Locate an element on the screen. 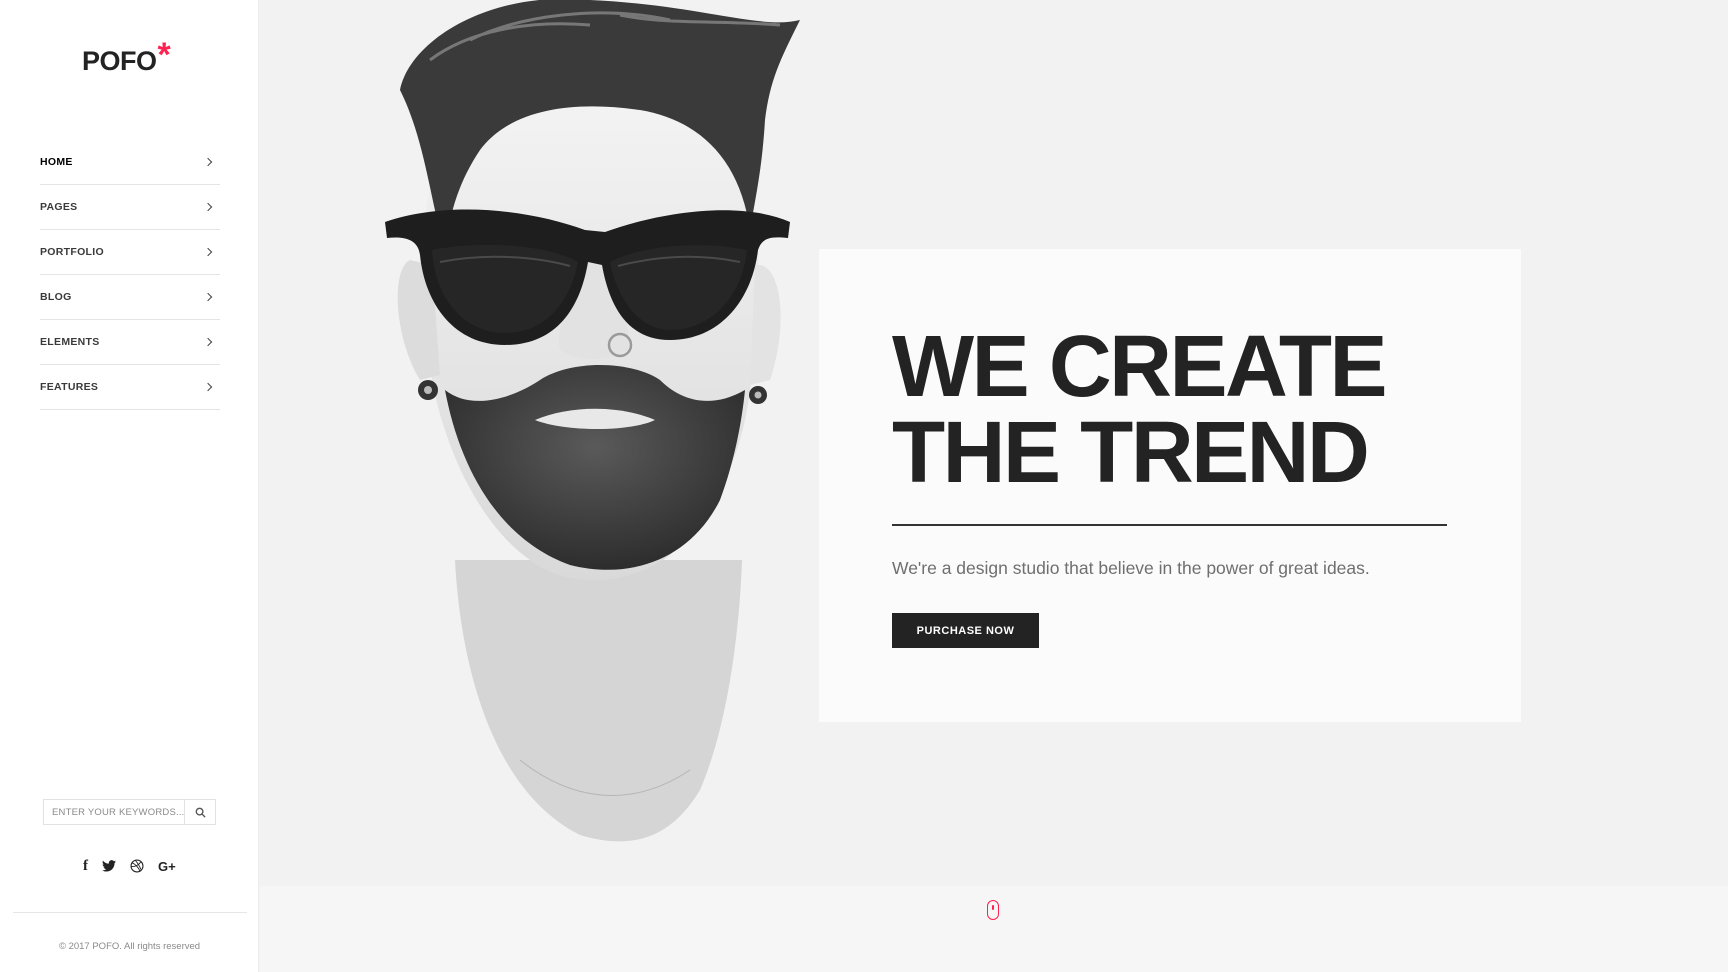 Image resolution: width=1728 pixels, height=972 pixels. search-icon is located at coordinates (200, 812).